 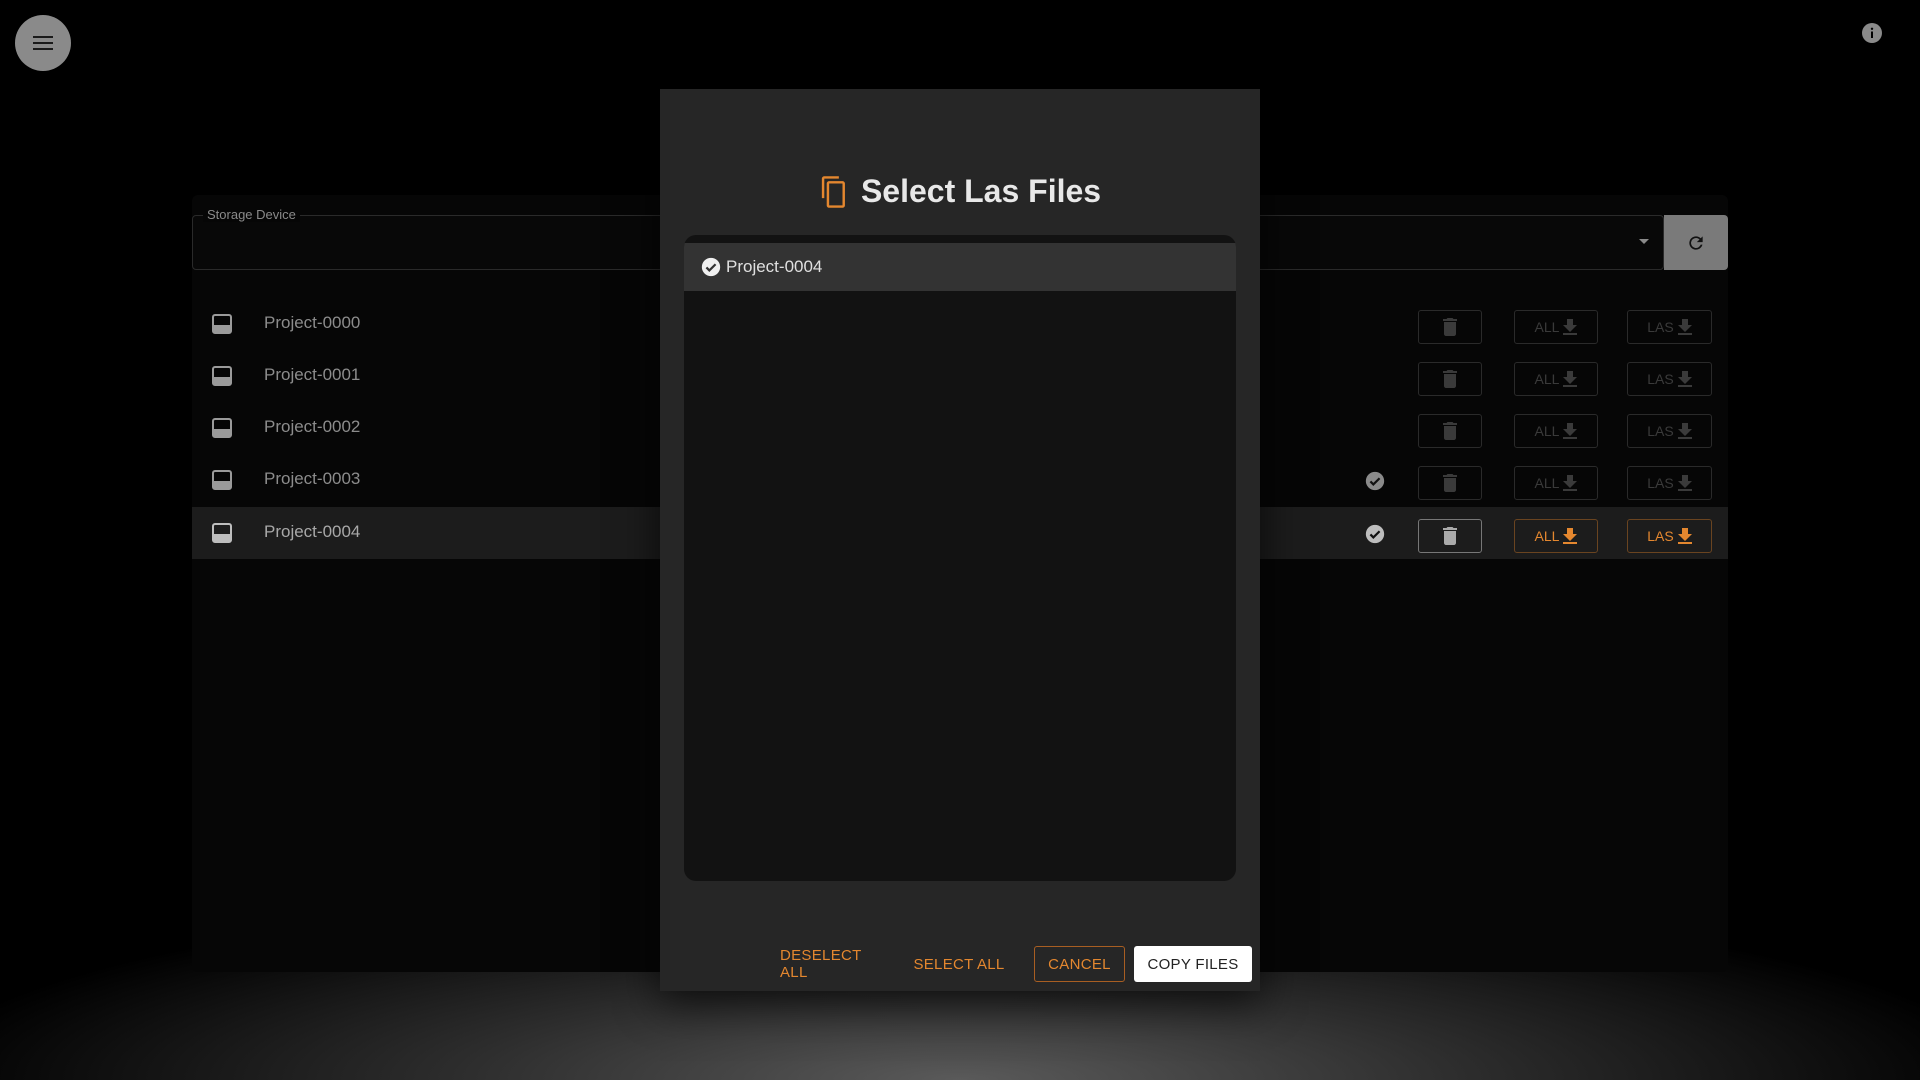 I want to click on project-name: Project-0004, so click(x=312, y=531).